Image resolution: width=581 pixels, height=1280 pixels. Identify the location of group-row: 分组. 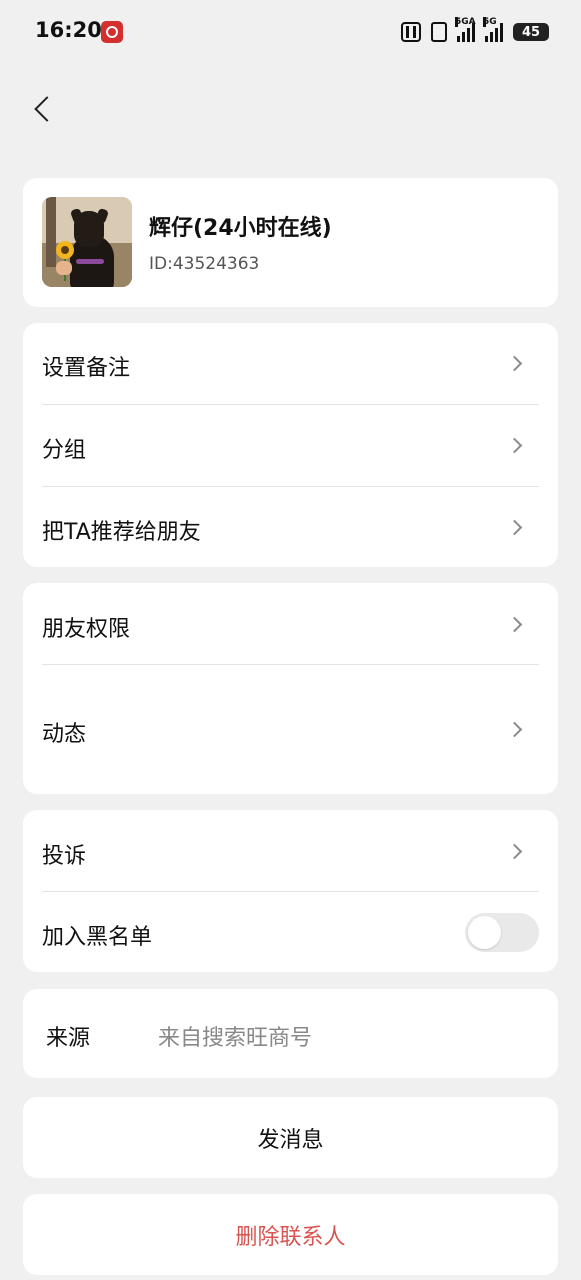
(290, 445).